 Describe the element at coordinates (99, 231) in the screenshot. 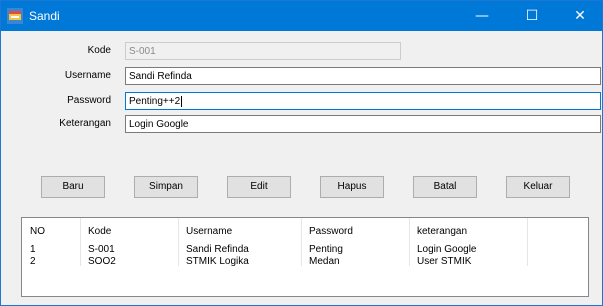

I see `column-header: Kode` at that location.